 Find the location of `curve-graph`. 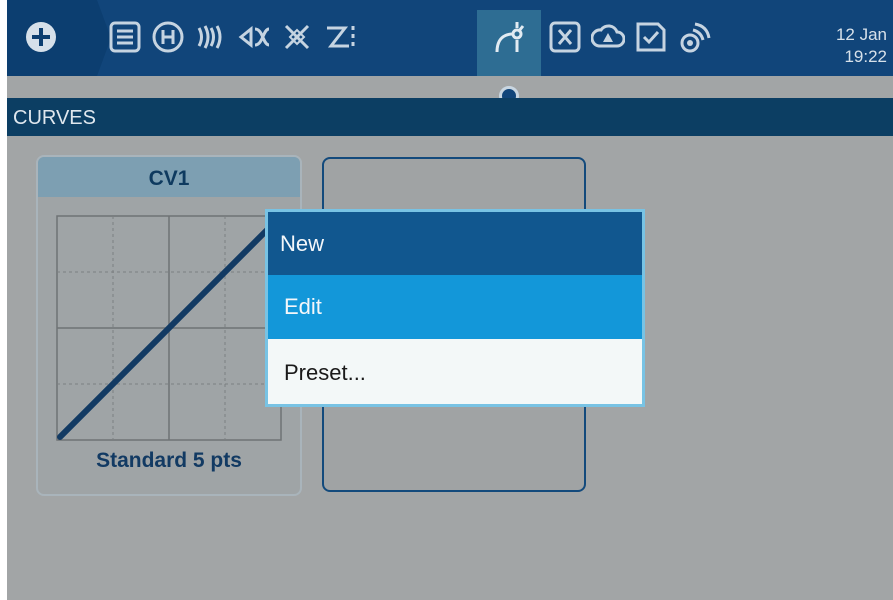

curve-graph is located at coordinates (169, 328).